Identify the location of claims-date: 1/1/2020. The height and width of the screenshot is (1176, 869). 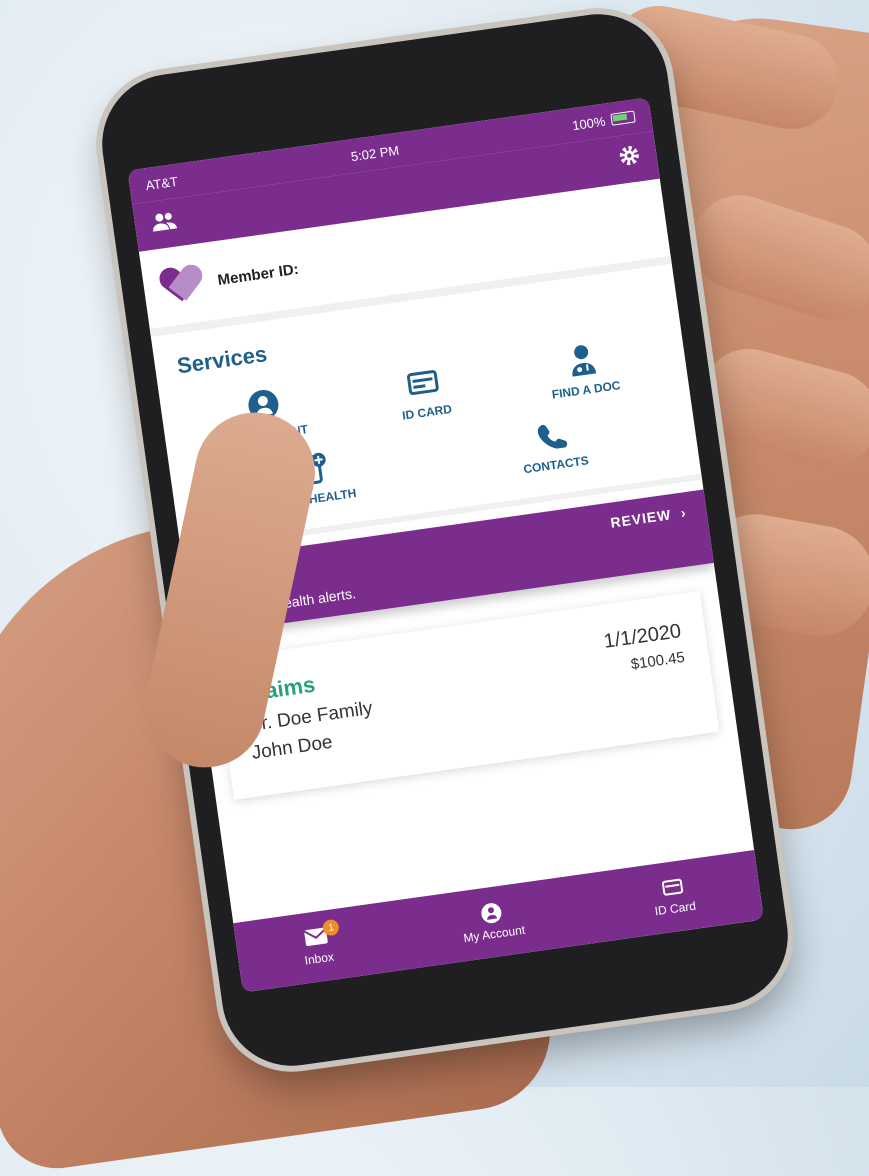
(642, 636).